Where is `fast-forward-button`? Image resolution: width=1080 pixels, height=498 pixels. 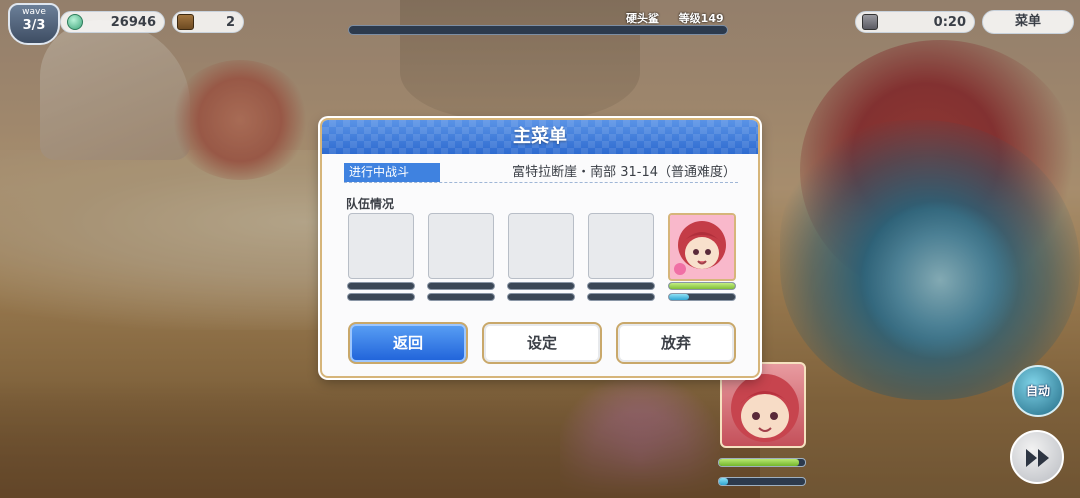 fast-forward-button is located at coordinates (1037, 457).